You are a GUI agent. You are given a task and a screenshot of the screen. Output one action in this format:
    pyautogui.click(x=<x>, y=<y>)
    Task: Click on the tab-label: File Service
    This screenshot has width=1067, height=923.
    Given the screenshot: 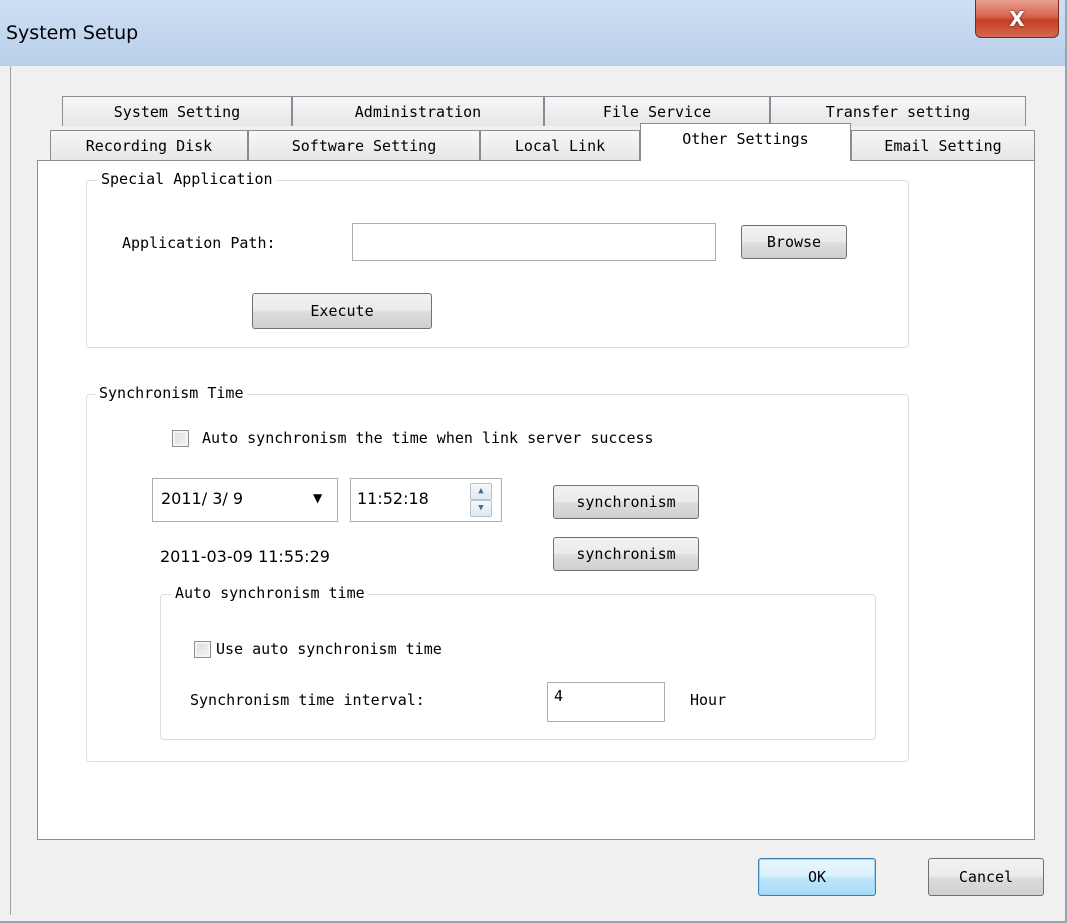 What is the action you would take?
    pyautogui.click(x=657, y=112)
    